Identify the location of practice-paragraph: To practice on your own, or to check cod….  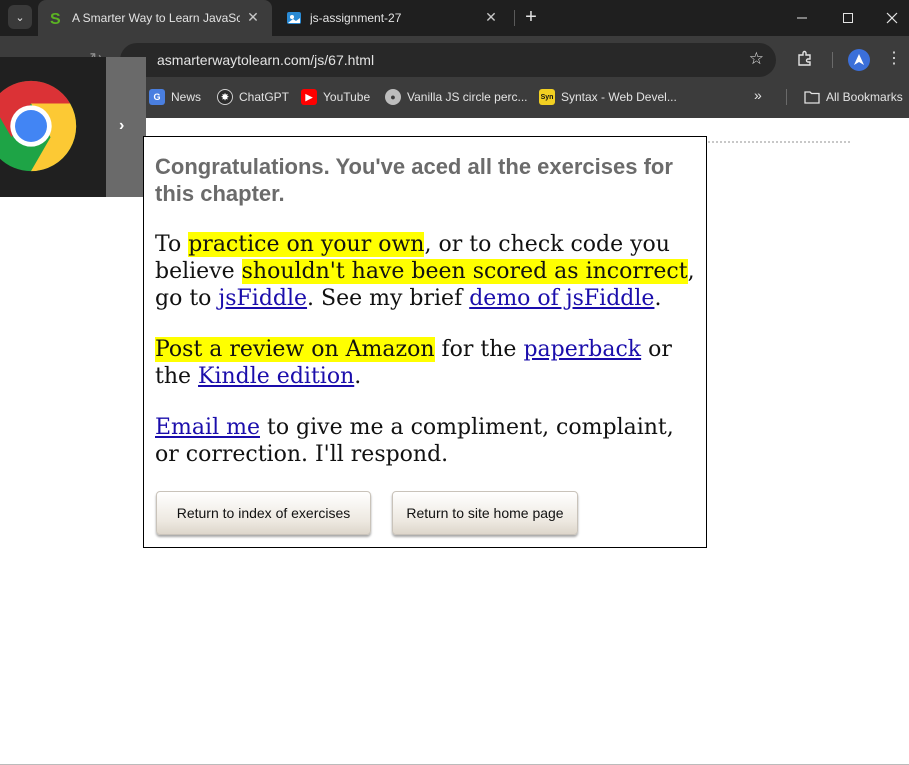
(427, 271).